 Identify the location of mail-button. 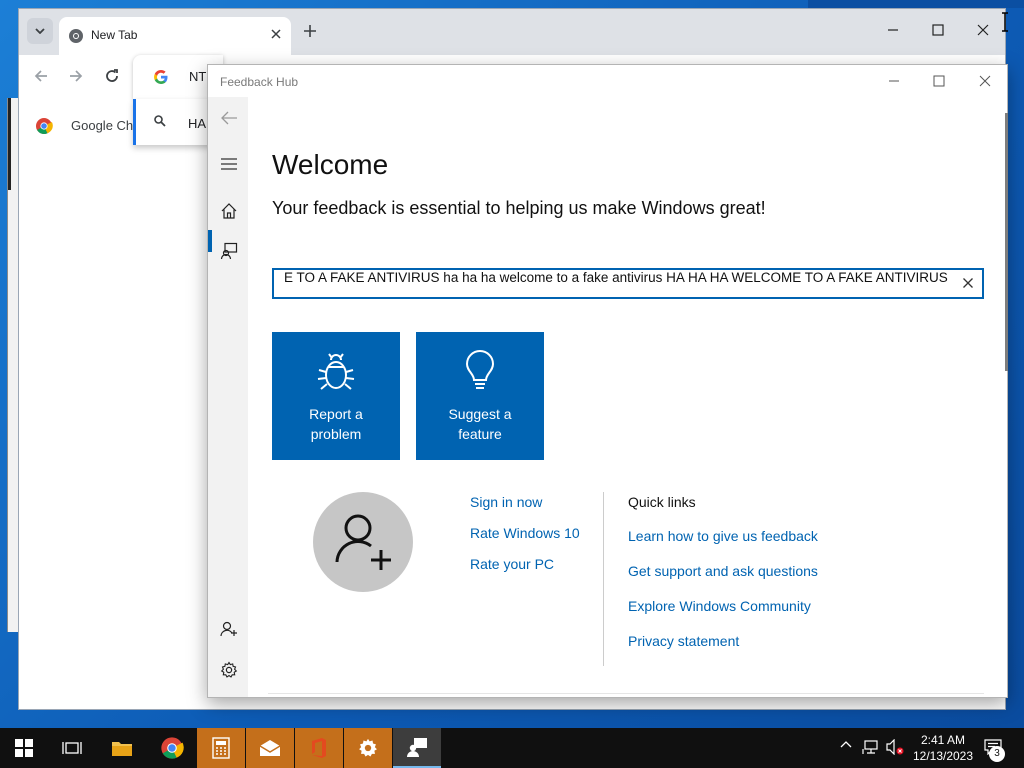
(270, 748).